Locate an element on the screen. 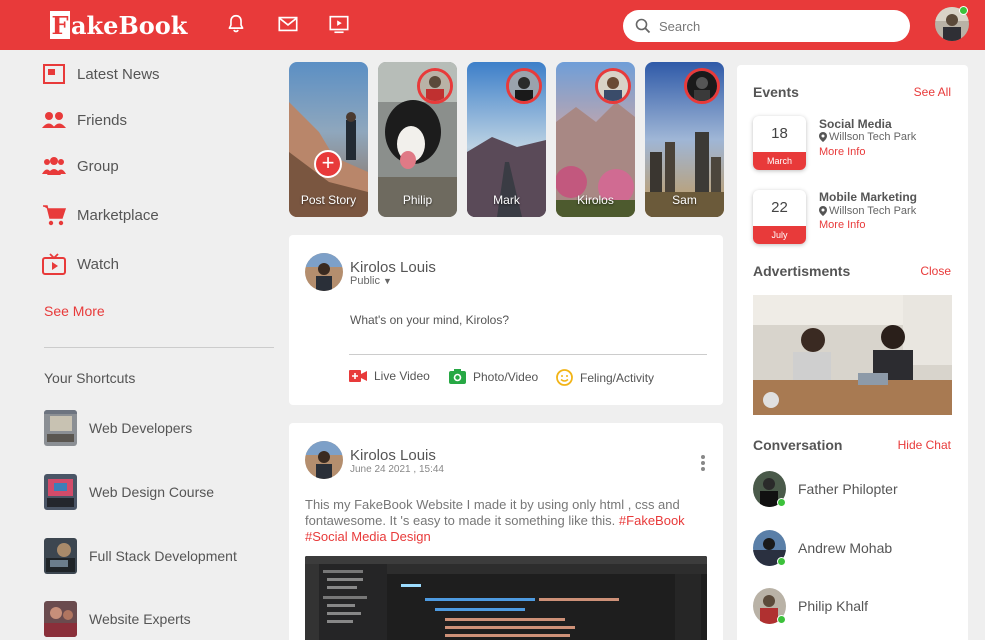  contact-name: Father Philopter is located at coordinates (848, 489).